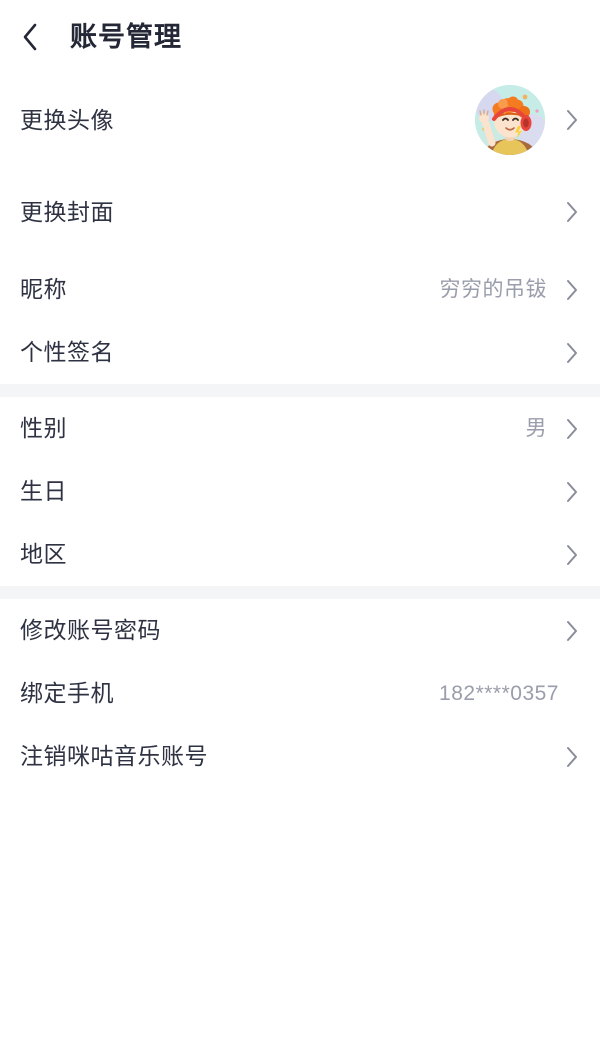 The image size is (600, 1039). Describe the element at coordinates (67, 119) in the screenshot. I see `row-label: 更换头像` at that location.